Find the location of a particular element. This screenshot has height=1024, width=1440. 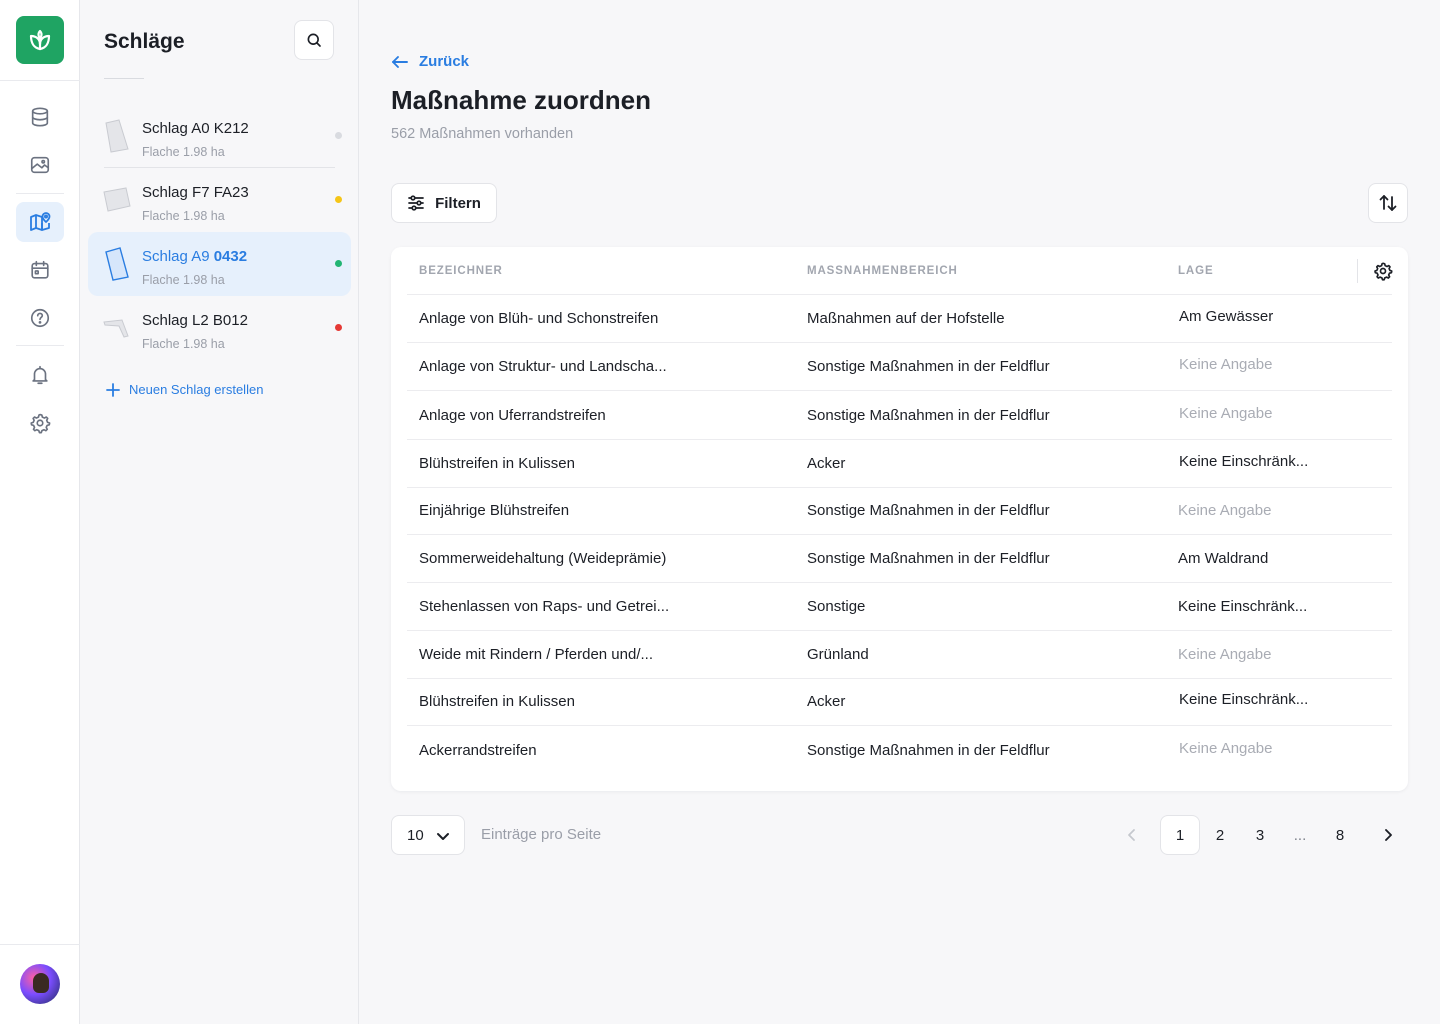

rail-calendar-button is located at coordinates (40, 270).